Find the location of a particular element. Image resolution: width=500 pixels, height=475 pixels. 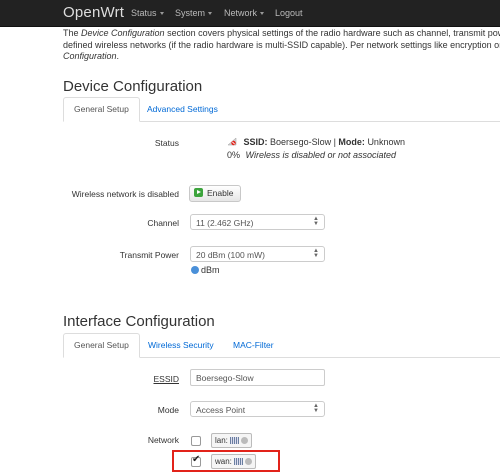

nav-system-menu: System is located at coordinates (194, 13).